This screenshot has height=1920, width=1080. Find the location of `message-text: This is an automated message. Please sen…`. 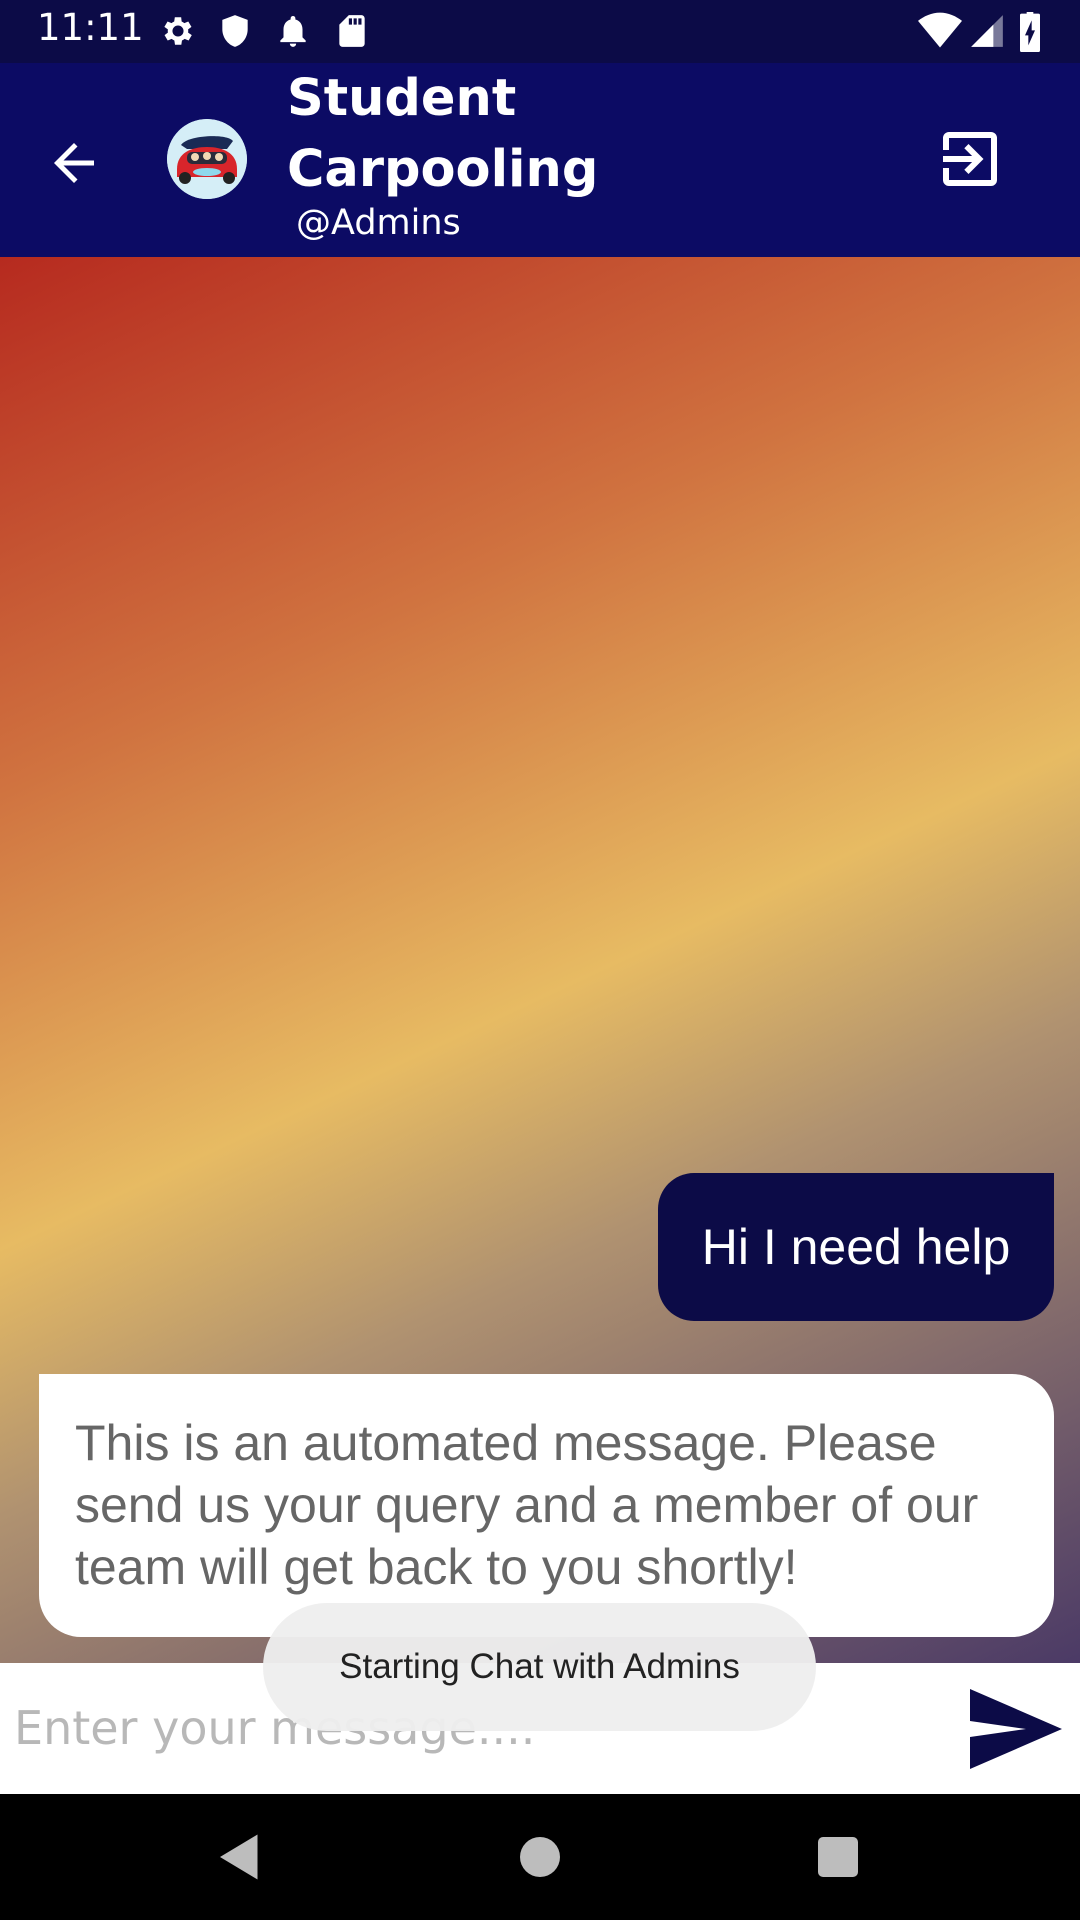

message-text: This is an automated message. Please sen… is located at coordinates (527, 1505).